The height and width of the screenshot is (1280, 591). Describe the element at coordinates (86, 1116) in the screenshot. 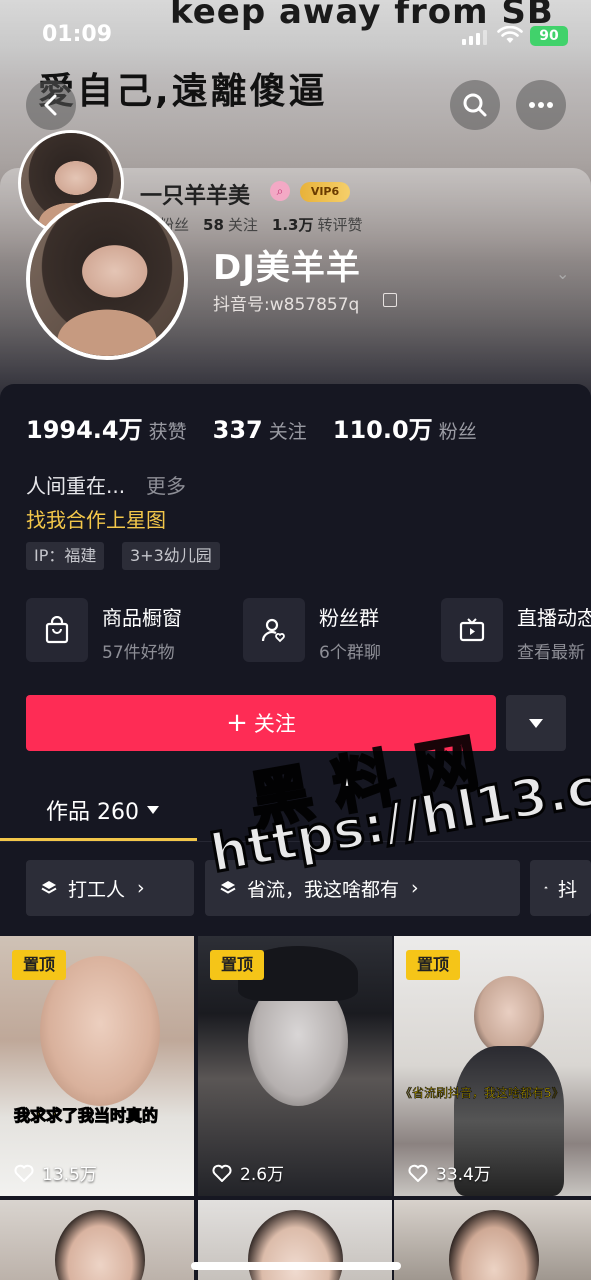

I see `video-caption: 我求求了我当时真的` at that location.